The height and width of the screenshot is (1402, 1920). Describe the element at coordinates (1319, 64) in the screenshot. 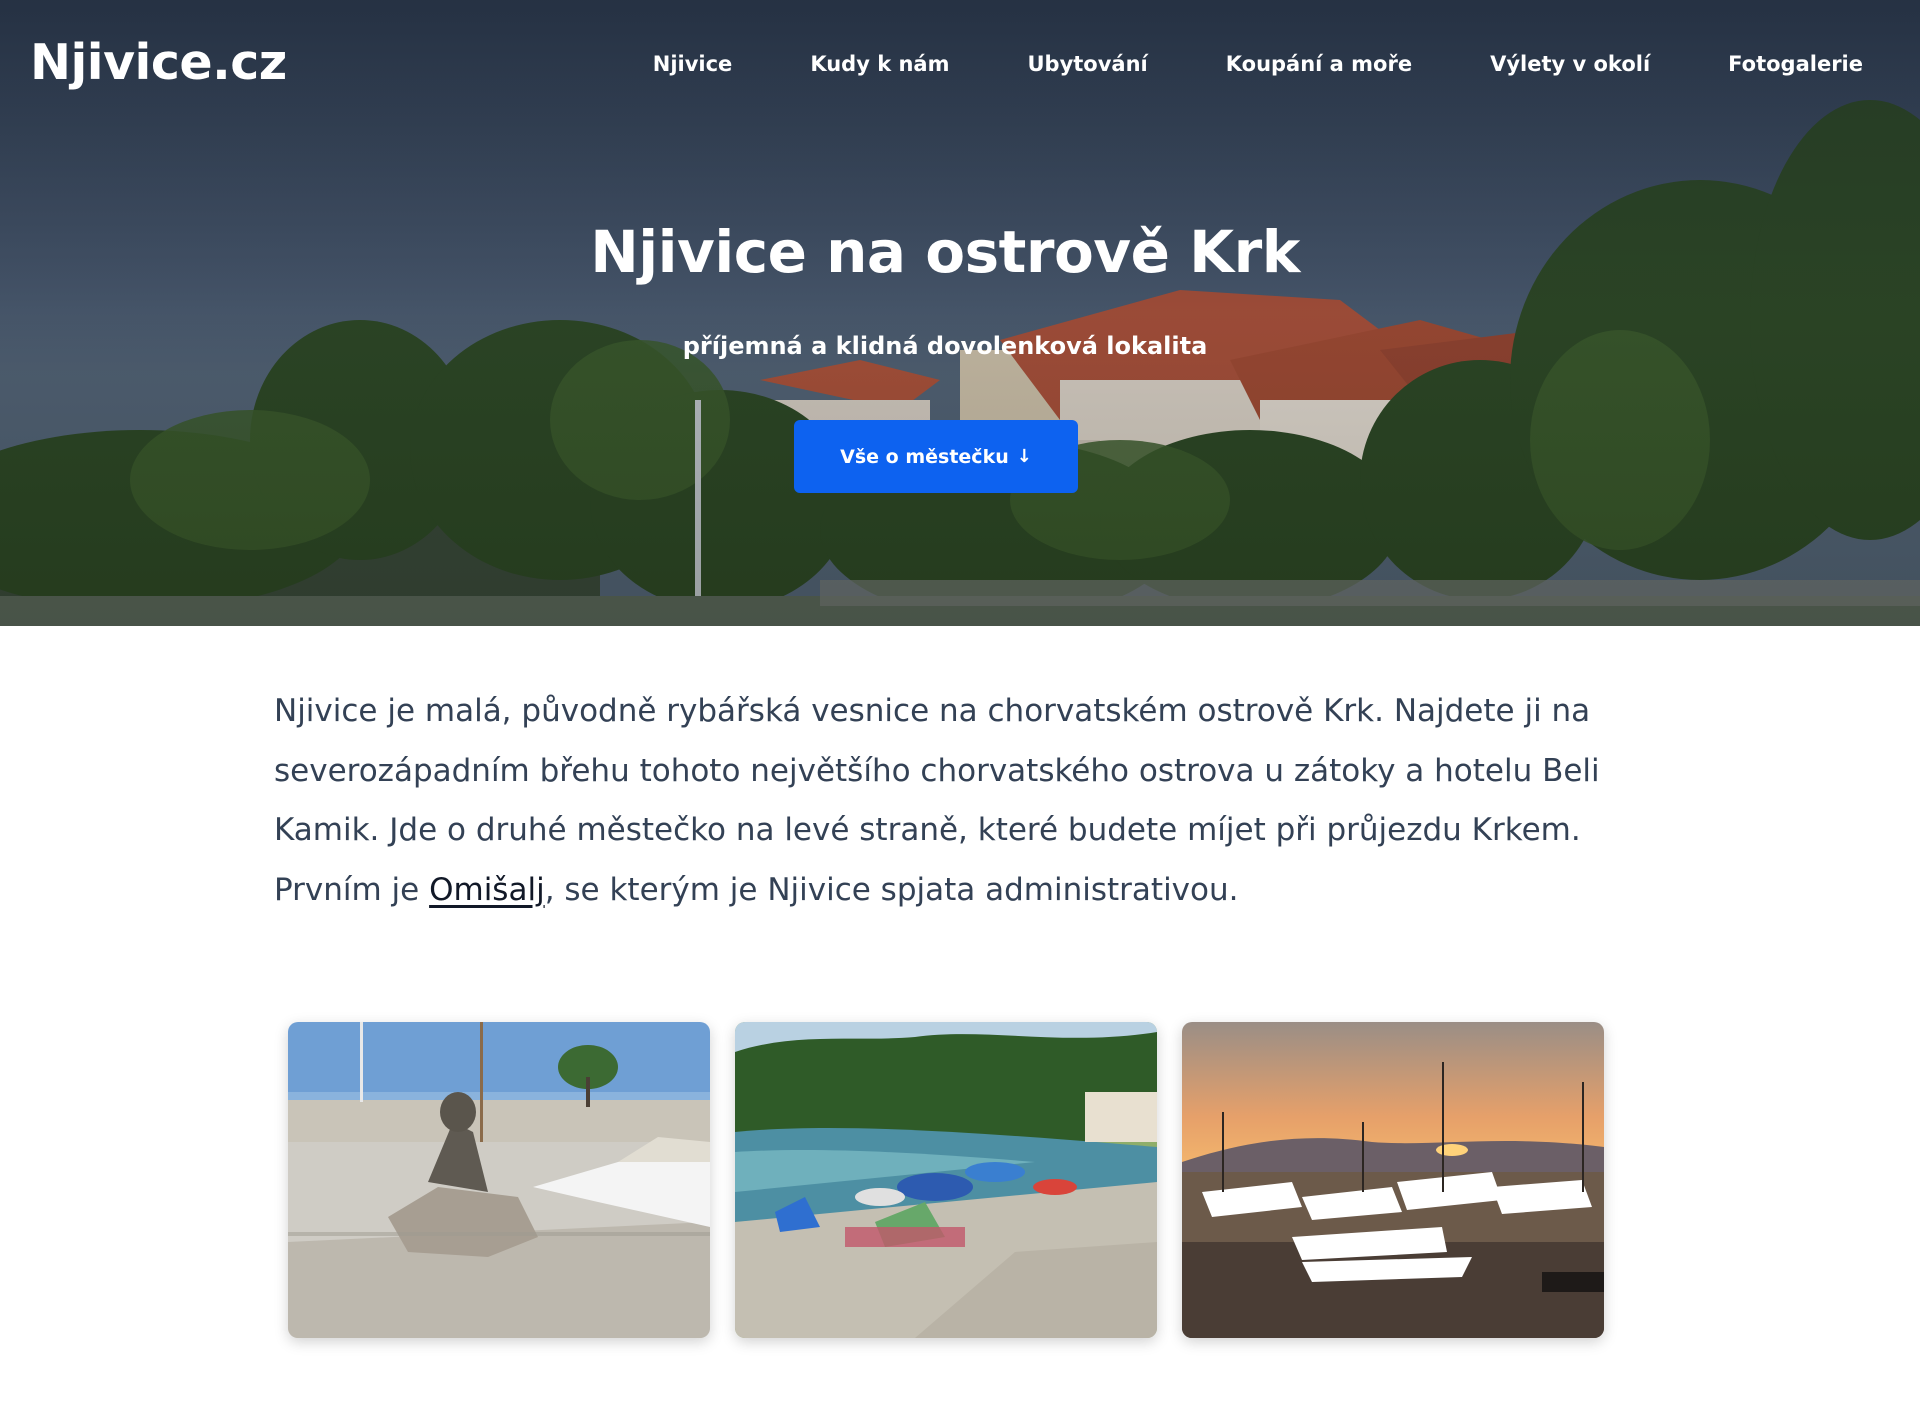

I see `nav-item-koupani-a-more: Koupání a moře` at that location.